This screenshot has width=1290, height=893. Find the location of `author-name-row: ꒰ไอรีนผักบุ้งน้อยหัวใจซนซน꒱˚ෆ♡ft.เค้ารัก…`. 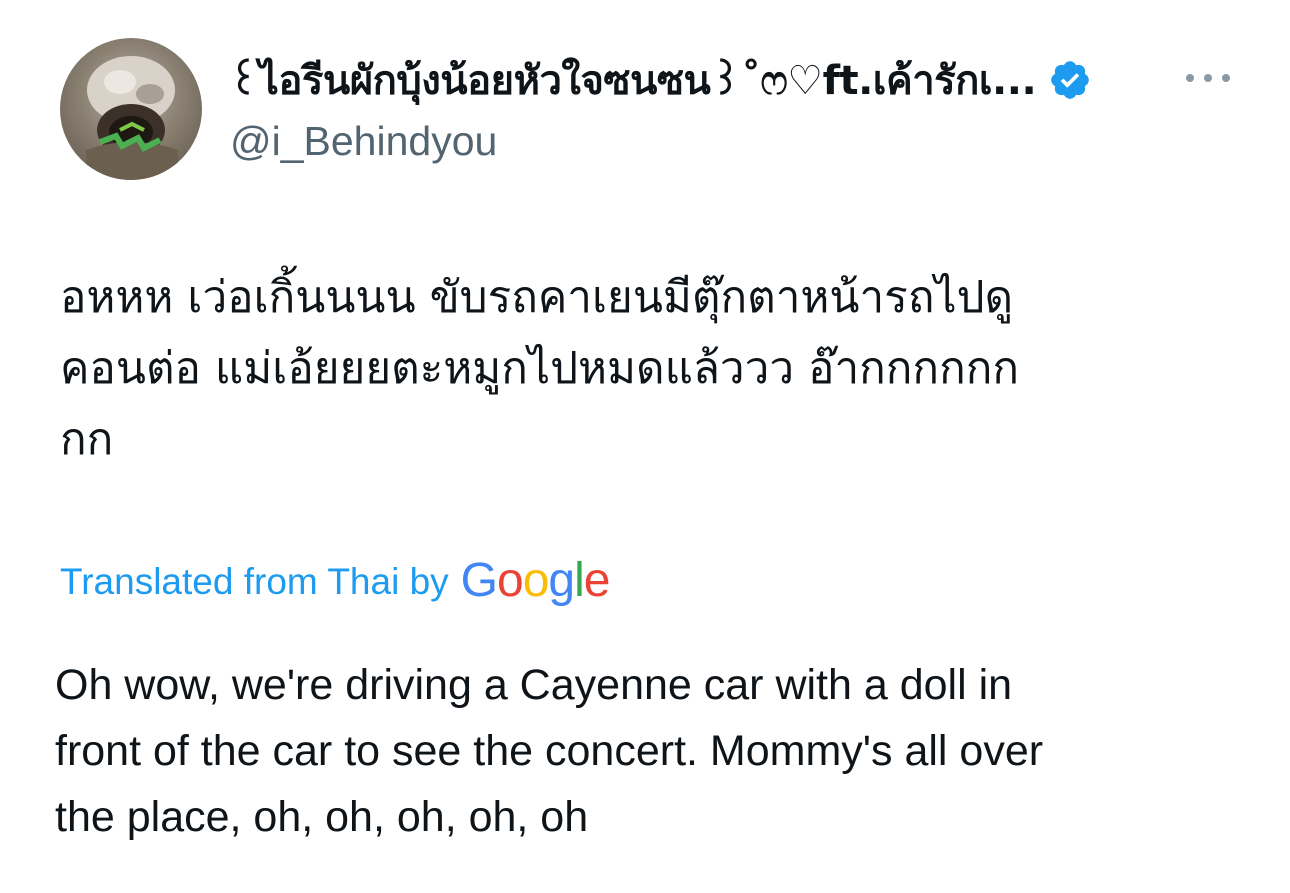

author-name-row: ꒰ไอรีนผักบุ้งน้อยหัวใจซนซน꒱˚ෆ♡ft.เค้ารัก… is located at coordinates (660, 80).